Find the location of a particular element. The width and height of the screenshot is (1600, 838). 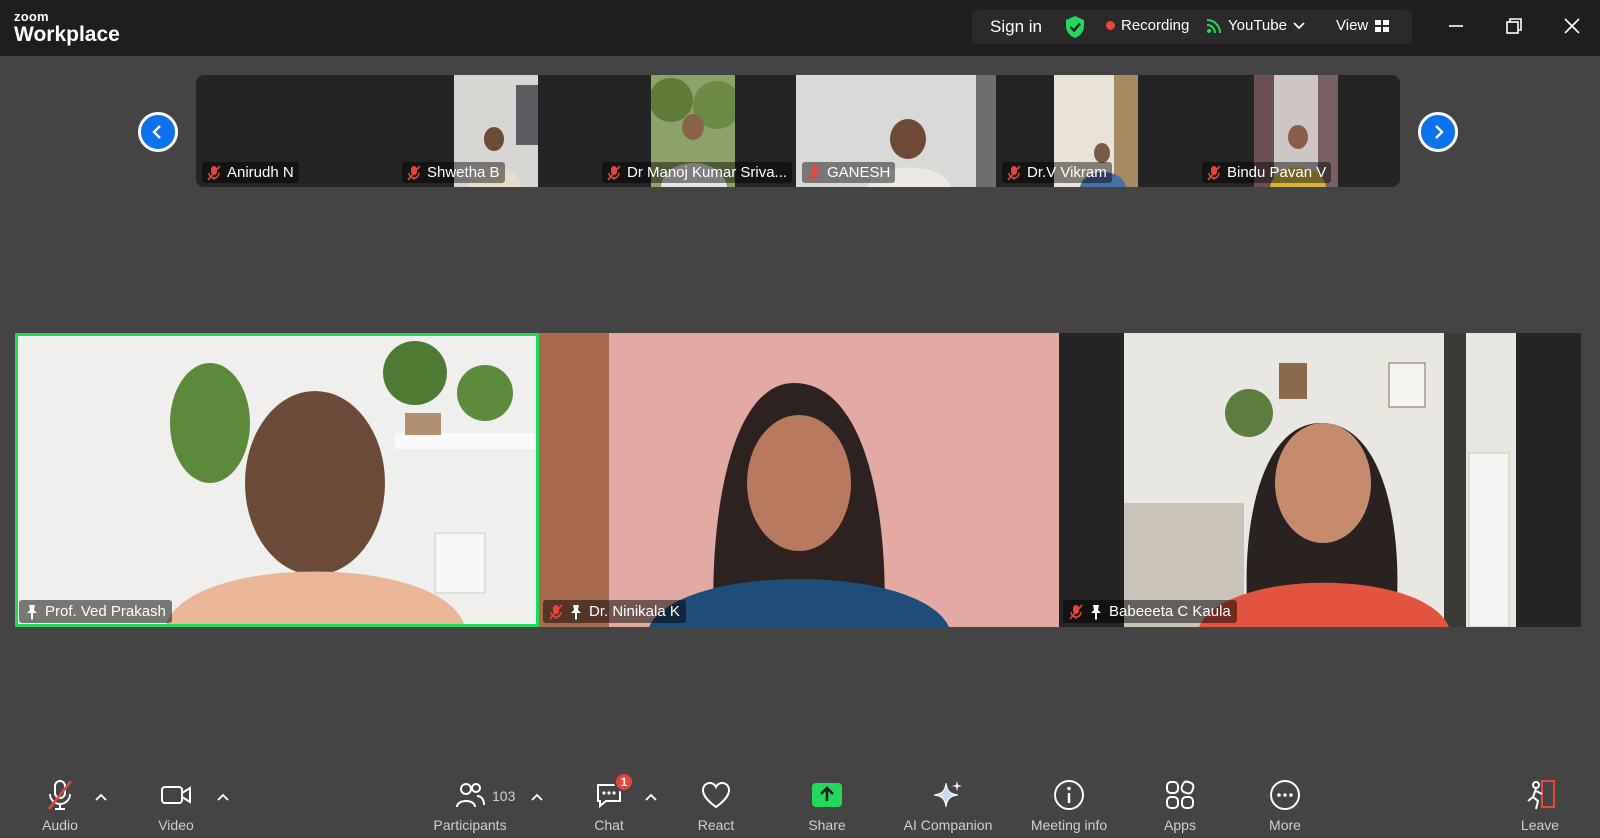

participant-thumbnail: Anirudh N is located at coordinates (296, 131).